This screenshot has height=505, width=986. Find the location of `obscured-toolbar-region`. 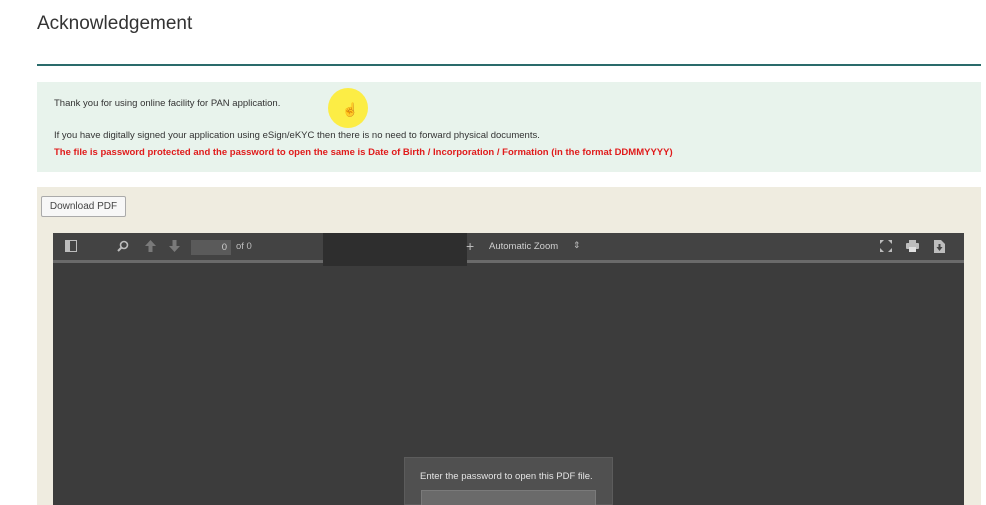

obscured-toolbar-region is located at coordinates (395, 249).